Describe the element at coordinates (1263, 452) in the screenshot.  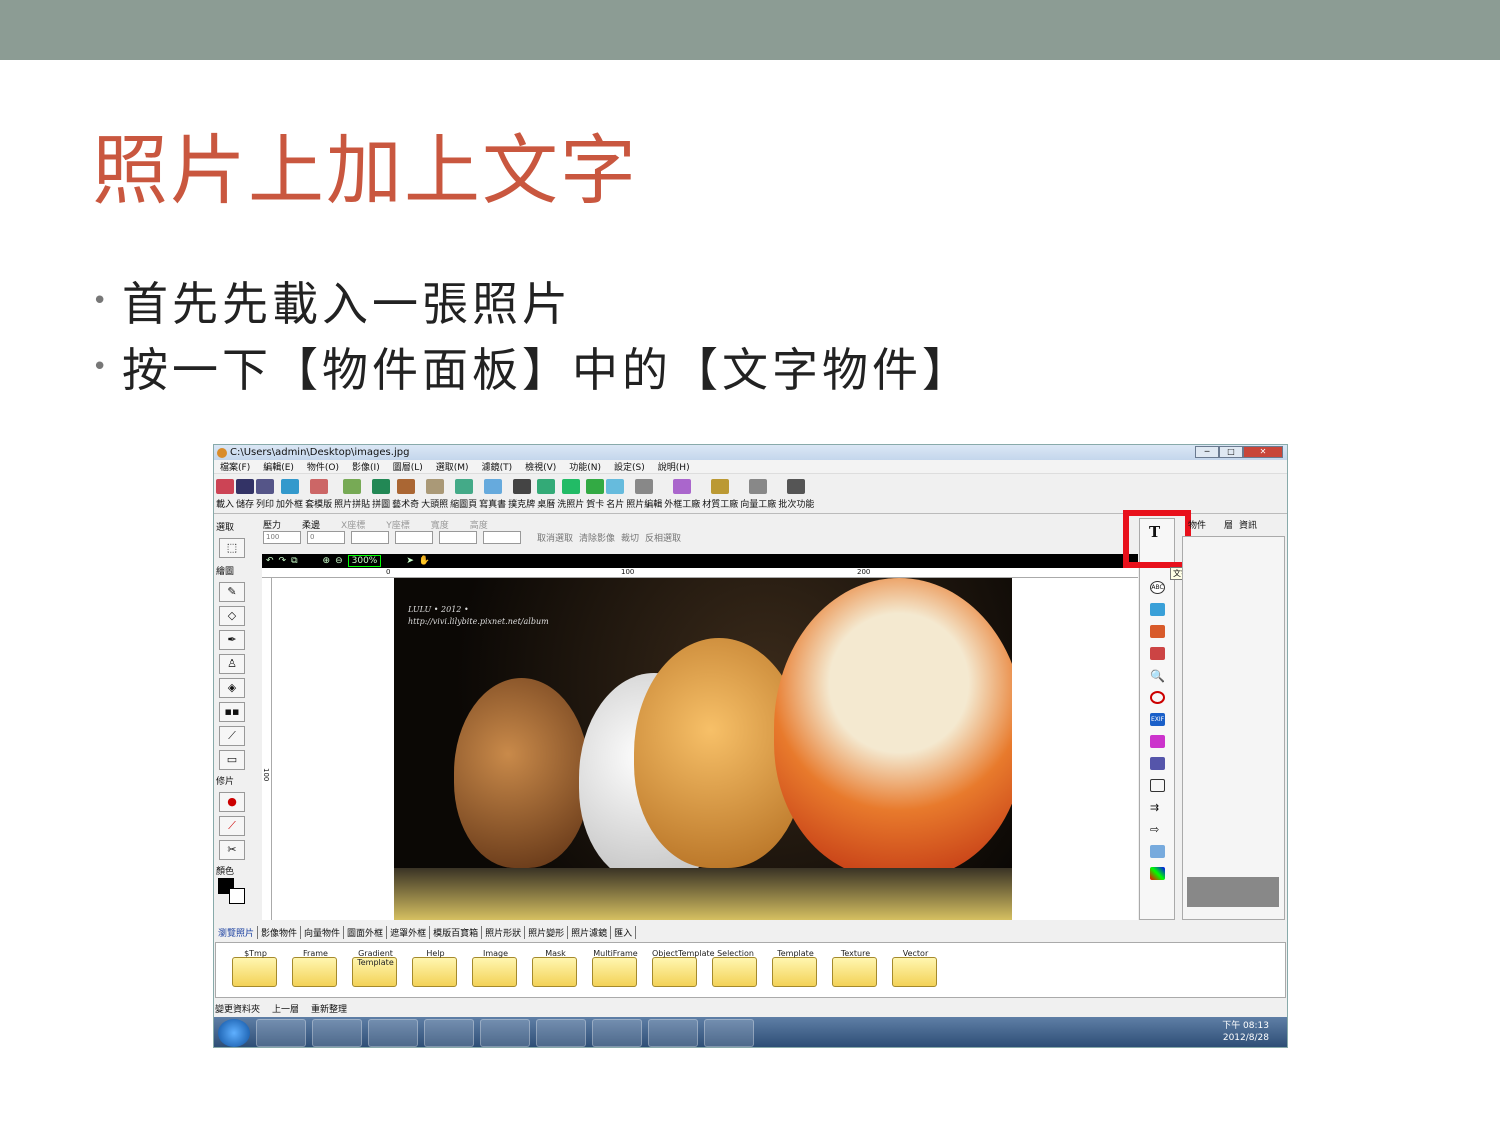
I see `close-button: ✕` at that location.